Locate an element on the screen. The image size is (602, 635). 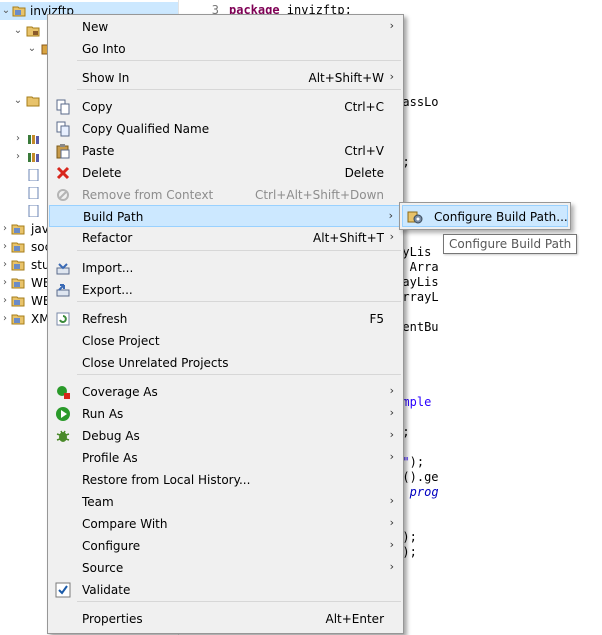
menu-item-label: Remove from Context is located at coordinates (148, 195).